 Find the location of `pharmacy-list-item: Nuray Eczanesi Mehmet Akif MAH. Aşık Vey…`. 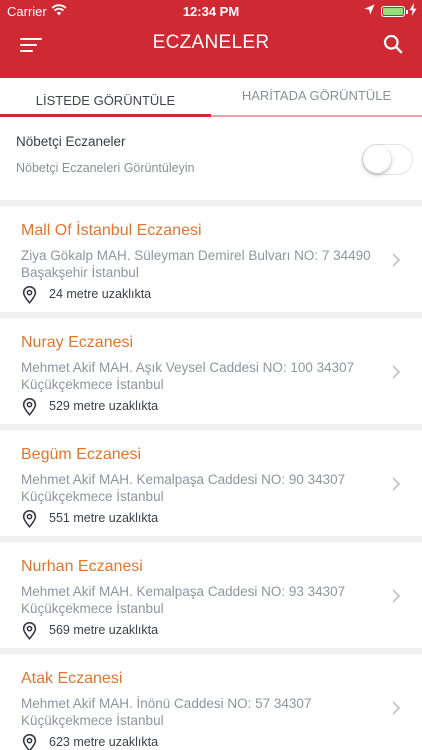

pharmacy-list-item: Nuray Eczanesi Mehmet Akif MAH. Aşık Vey… is located at coordinates (211, 371).